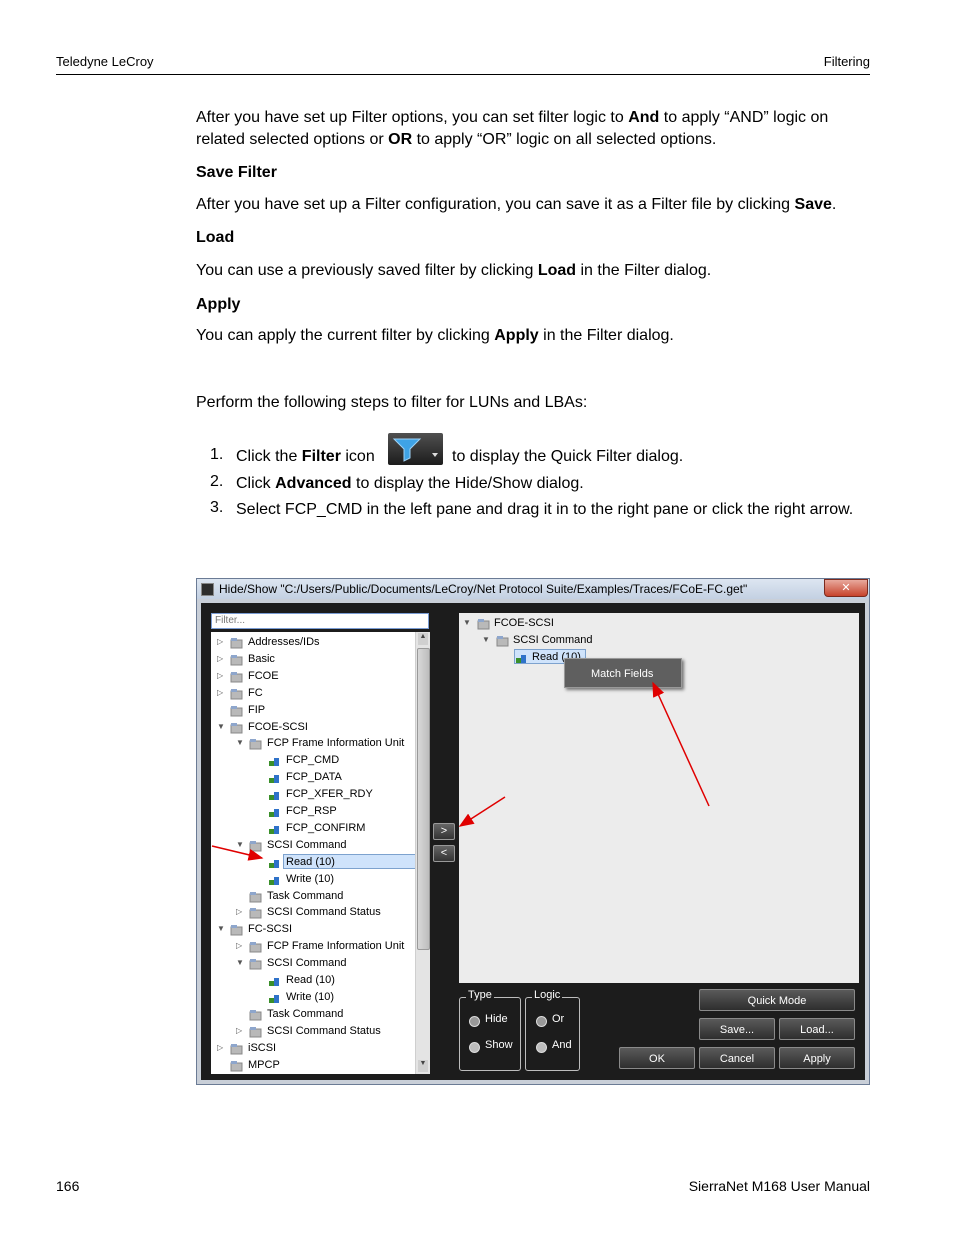  What do you see at coordinates (779, 1186) in the screenshot?
I see `manual-title: SierraNet M168 User Manual` at bounding box center [779, 1186].